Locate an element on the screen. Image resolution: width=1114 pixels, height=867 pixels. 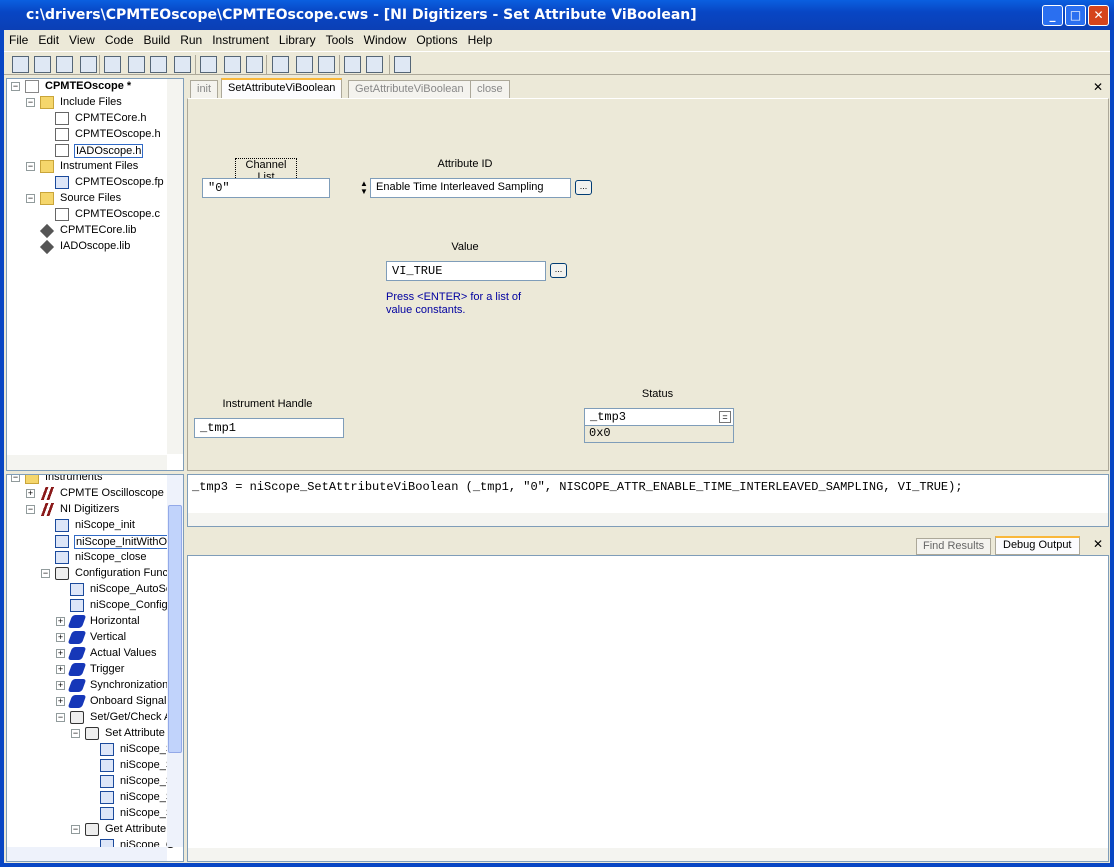
menu-build: Build is located at coordinates (157, 40).